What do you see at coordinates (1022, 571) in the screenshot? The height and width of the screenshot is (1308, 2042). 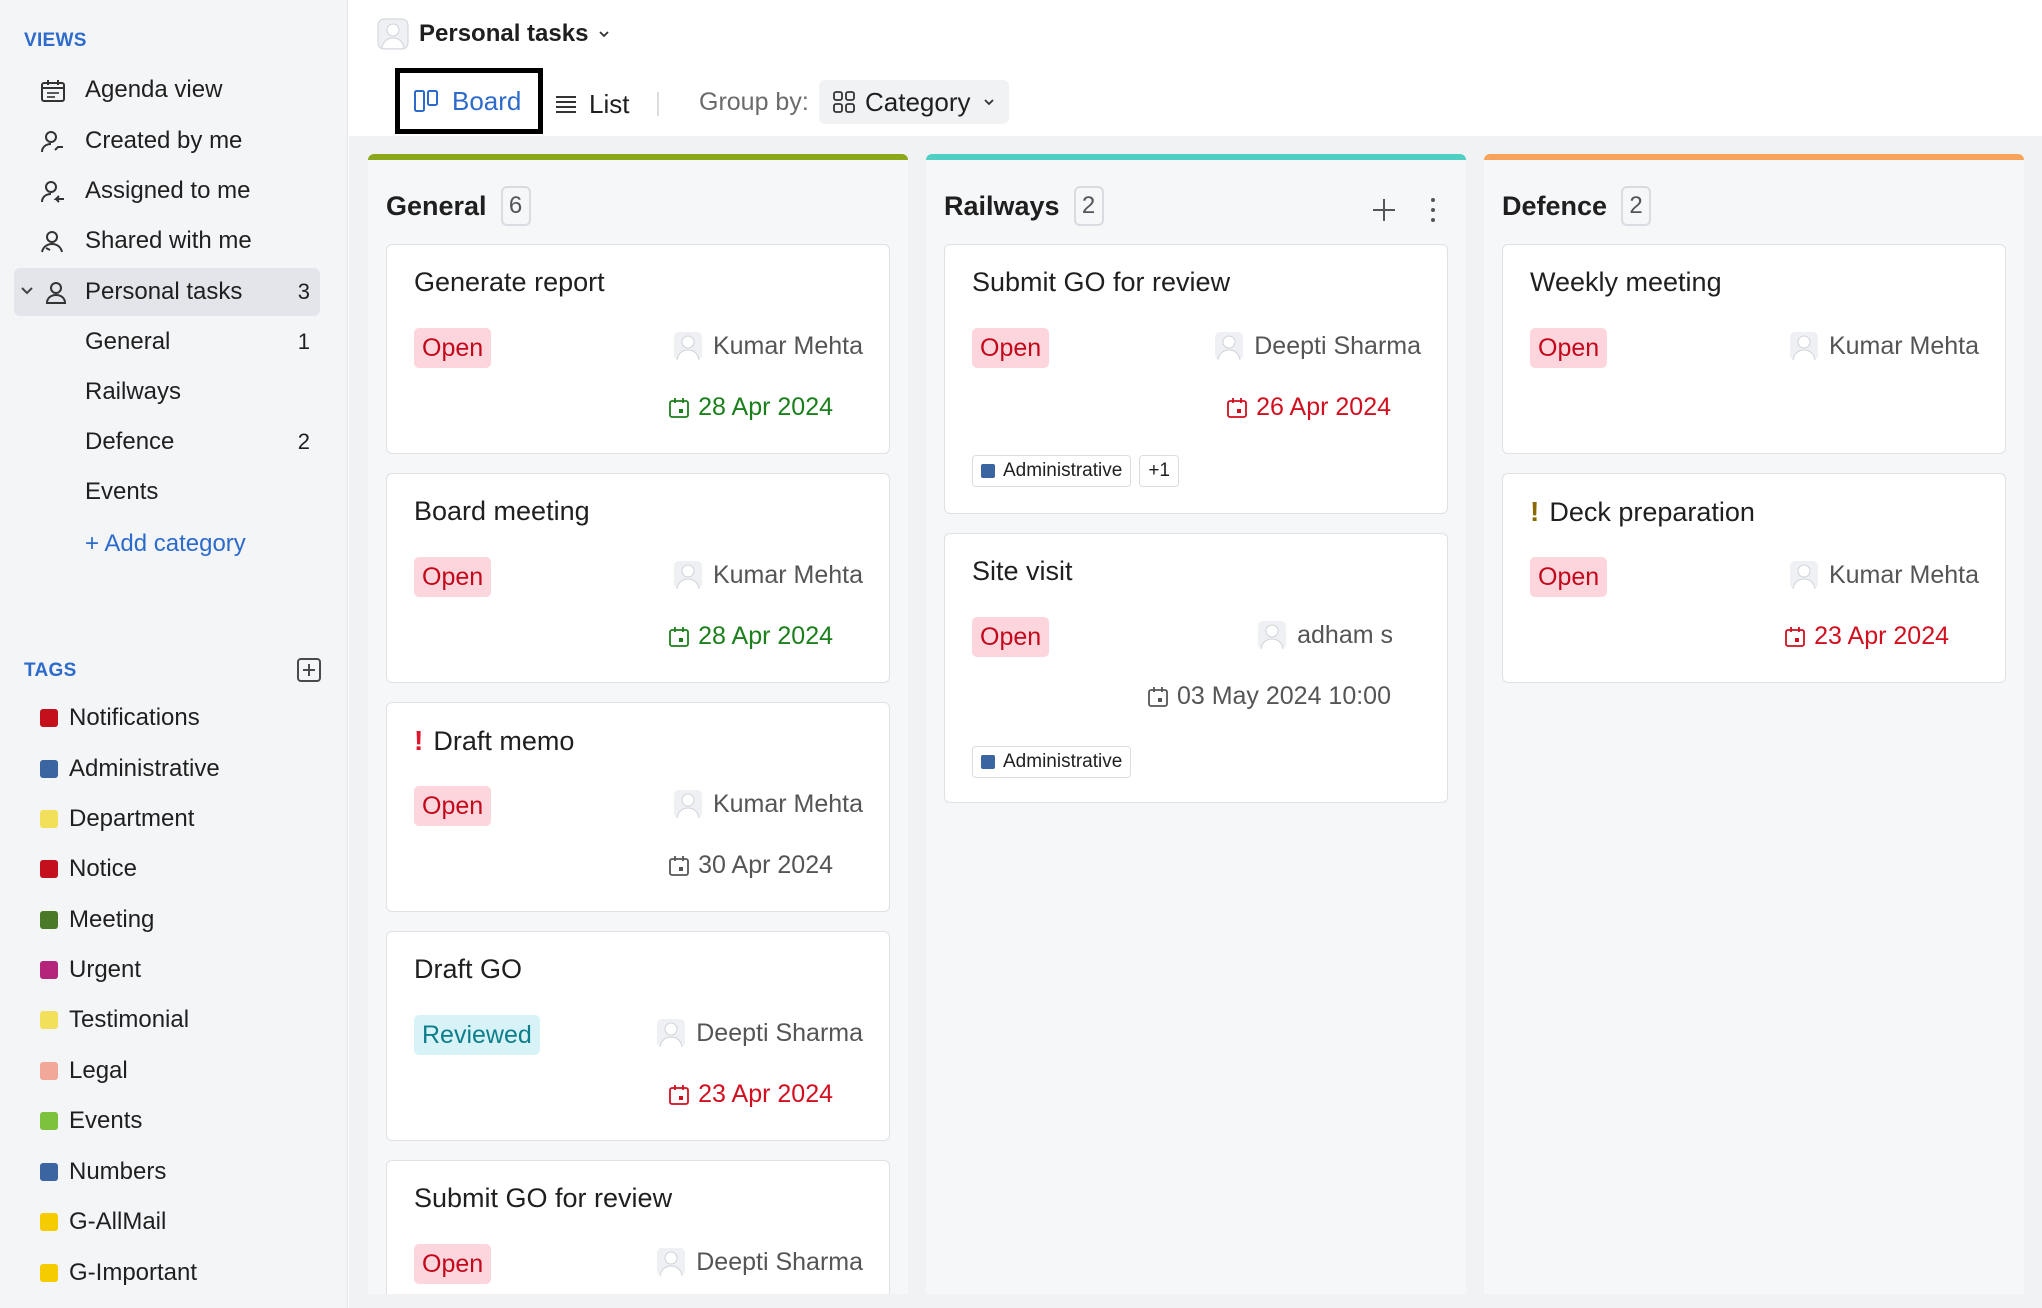 I see `task-title: Site visit` at bounding box center [1022, 571].